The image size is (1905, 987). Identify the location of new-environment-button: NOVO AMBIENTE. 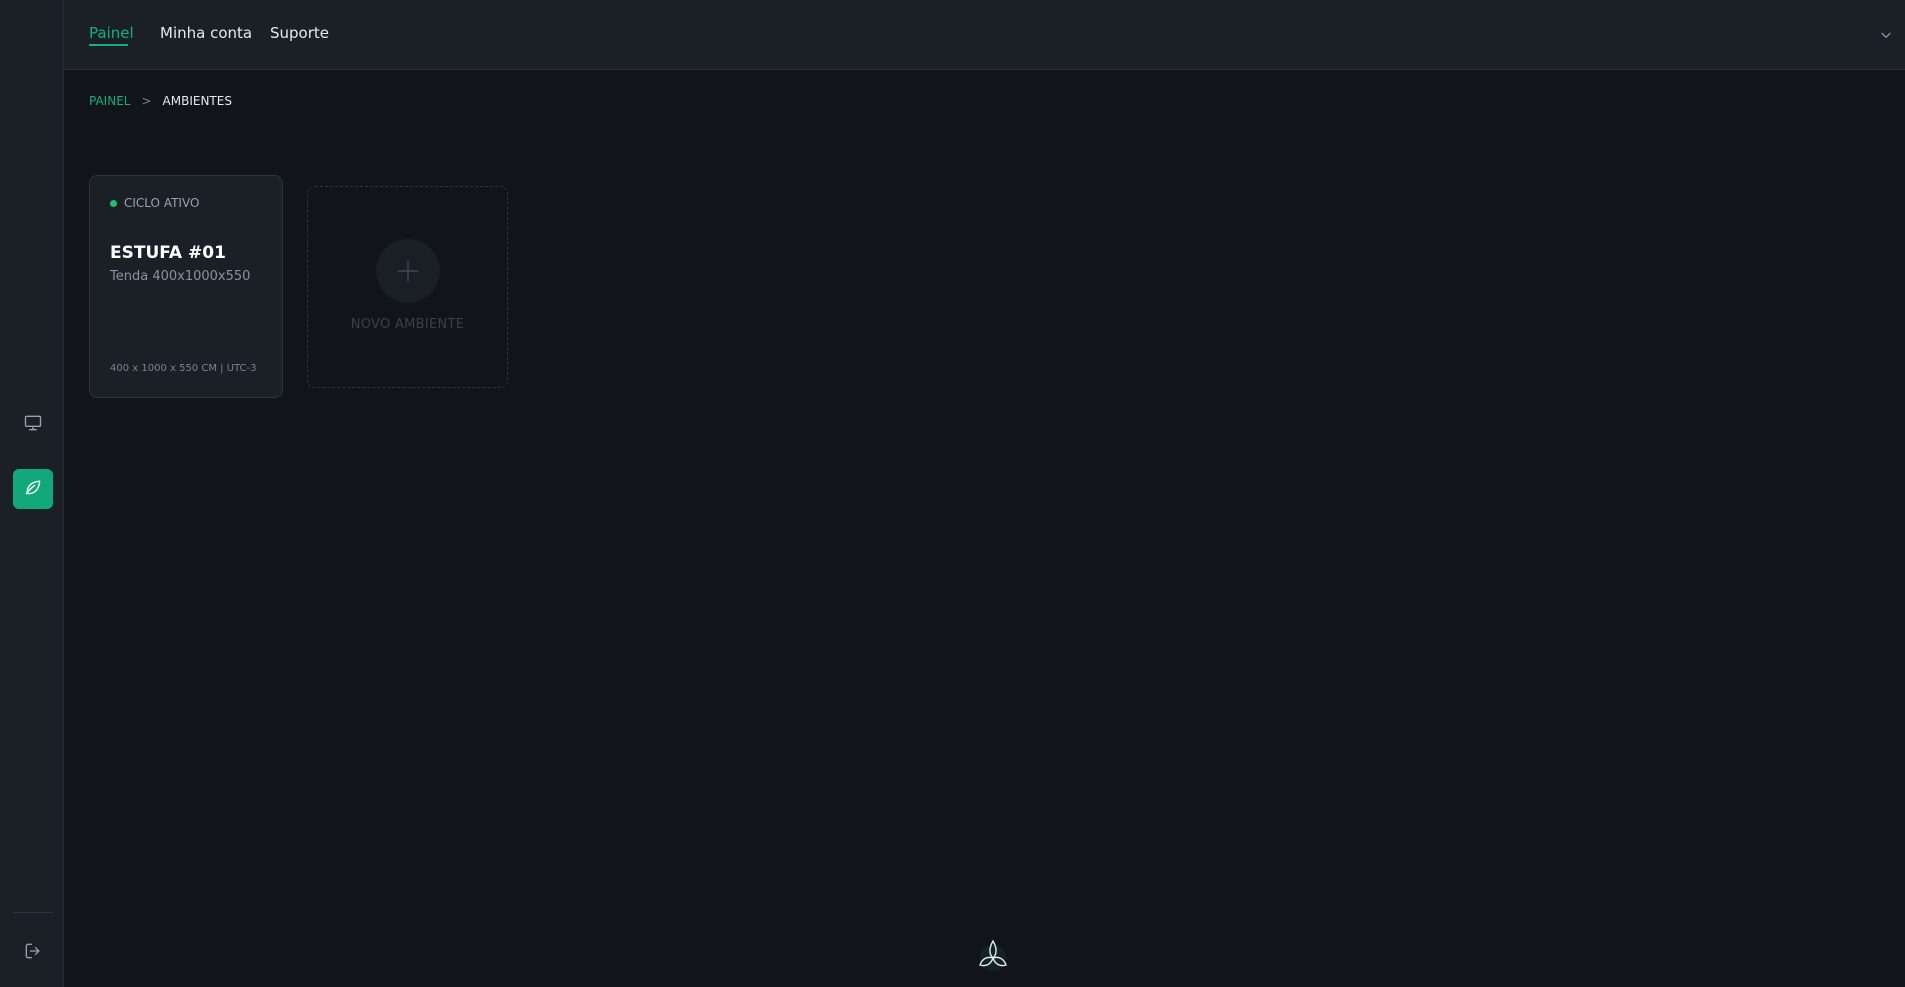
(407, 287).